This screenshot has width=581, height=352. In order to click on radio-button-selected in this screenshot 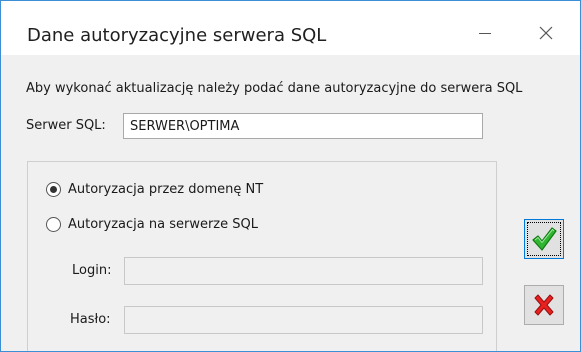, I will do `click(53, 189)`.